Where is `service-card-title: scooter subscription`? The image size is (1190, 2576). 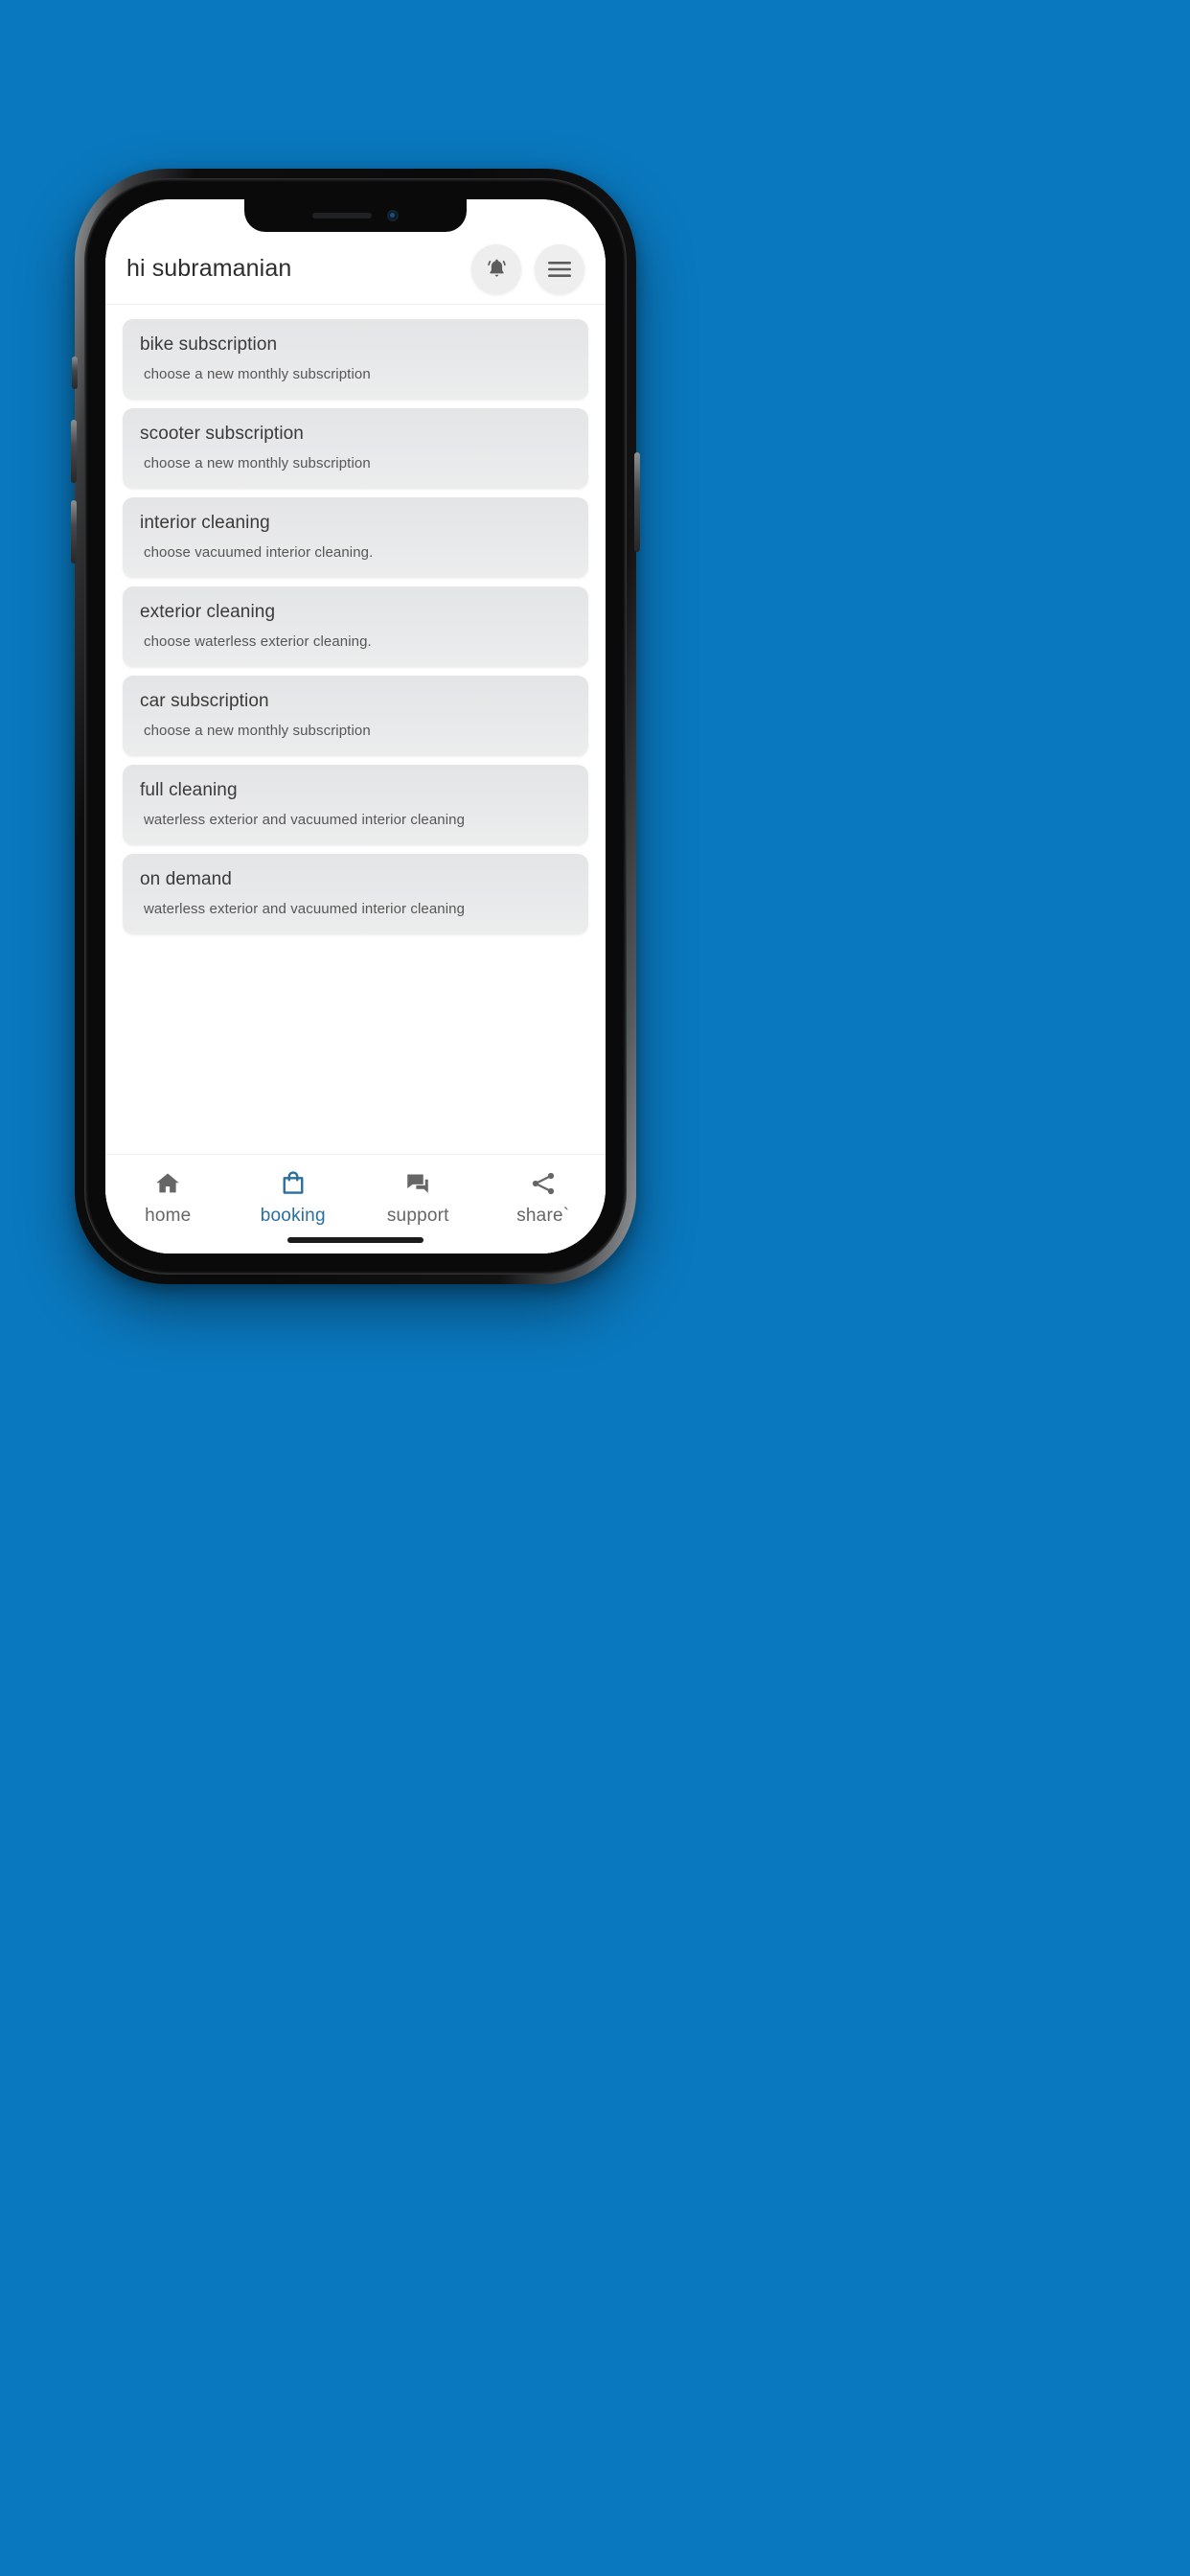
service-card-title: scooter subscription is located at coordinates (222, 434).